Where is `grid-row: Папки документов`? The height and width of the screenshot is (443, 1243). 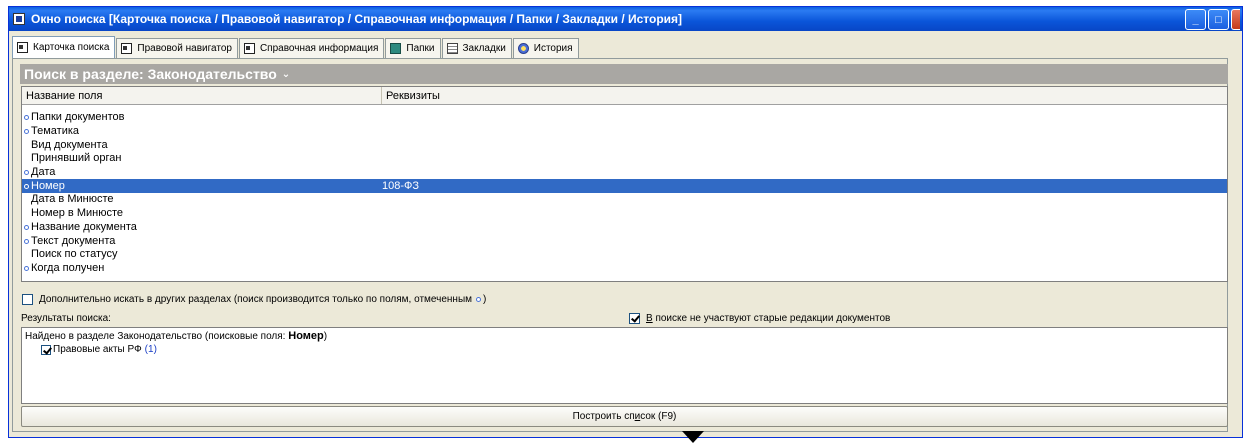
grid-row: Папки документов is located at coordinates (624, 118).